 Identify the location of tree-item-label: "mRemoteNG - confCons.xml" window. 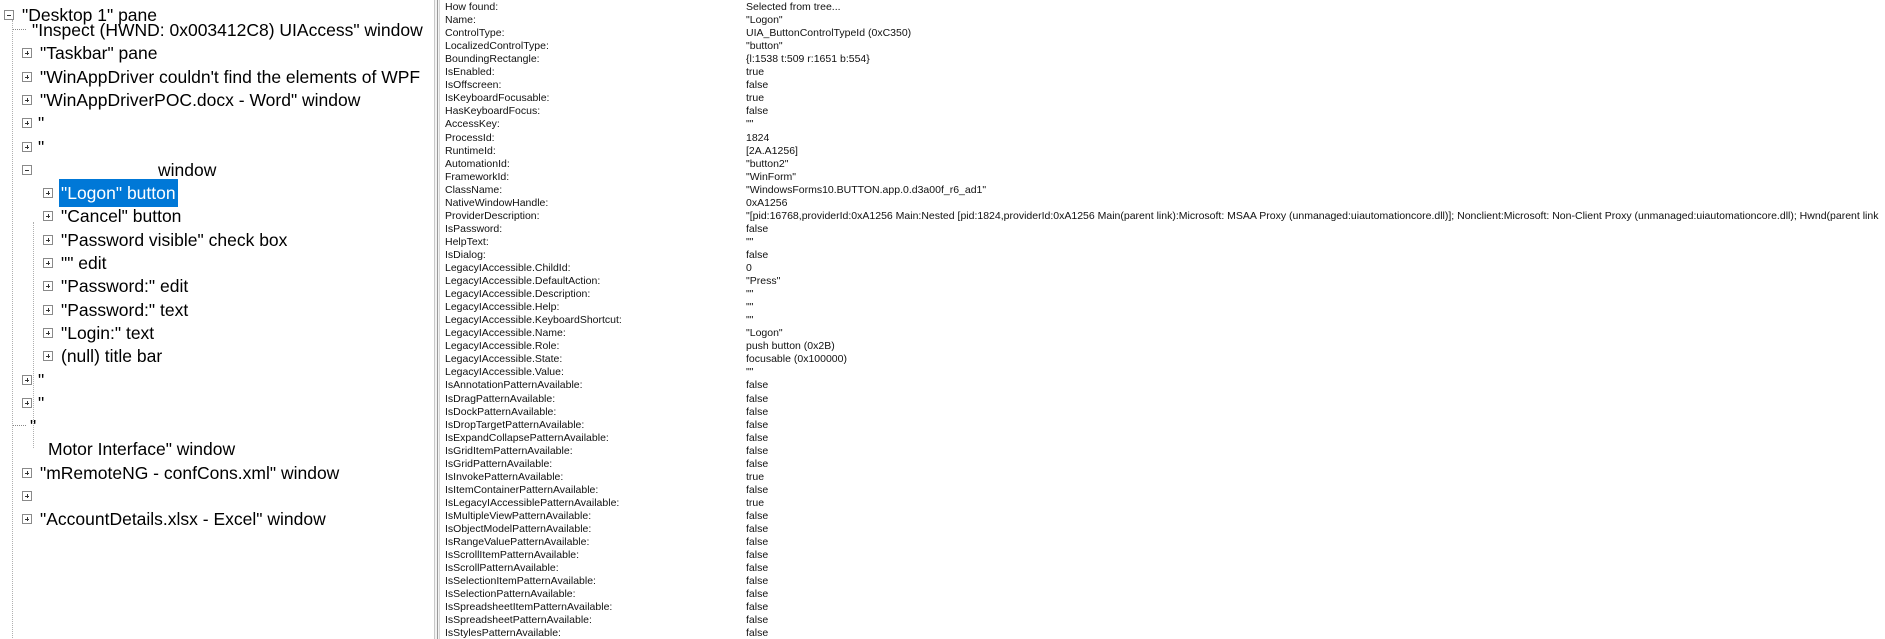
(190, 472).